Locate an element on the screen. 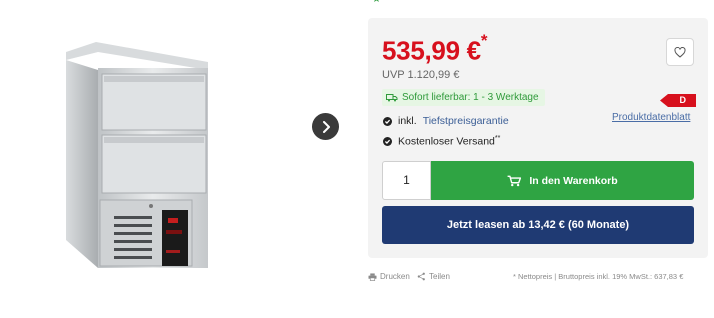  energy-class-badge: D is located at coordinates (678, 100).